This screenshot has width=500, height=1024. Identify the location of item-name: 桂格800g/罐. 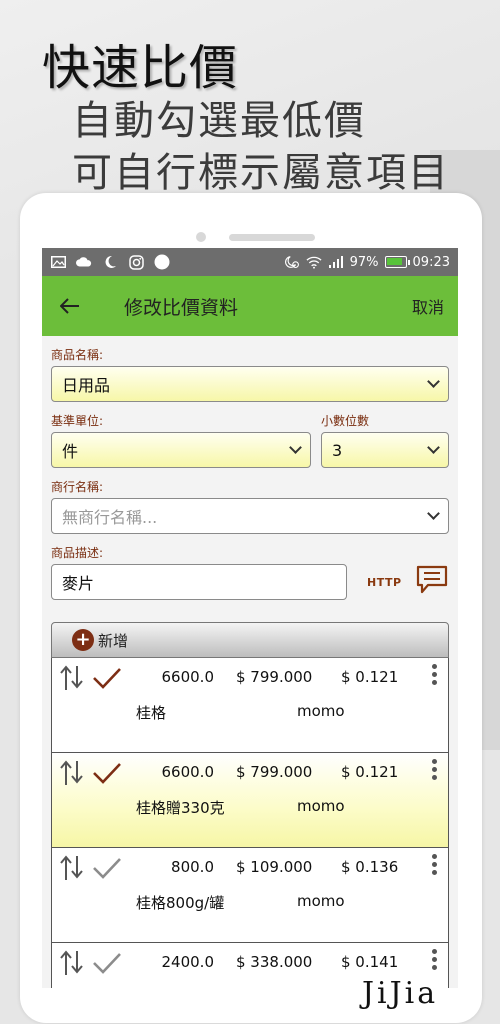
(180, 903).